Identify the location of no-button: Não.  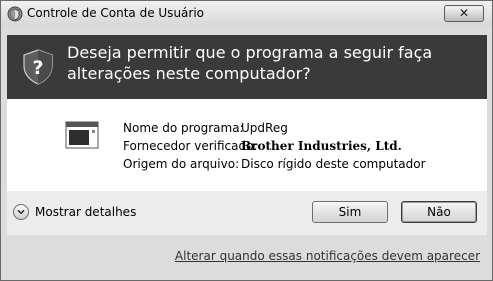
(439, 212).